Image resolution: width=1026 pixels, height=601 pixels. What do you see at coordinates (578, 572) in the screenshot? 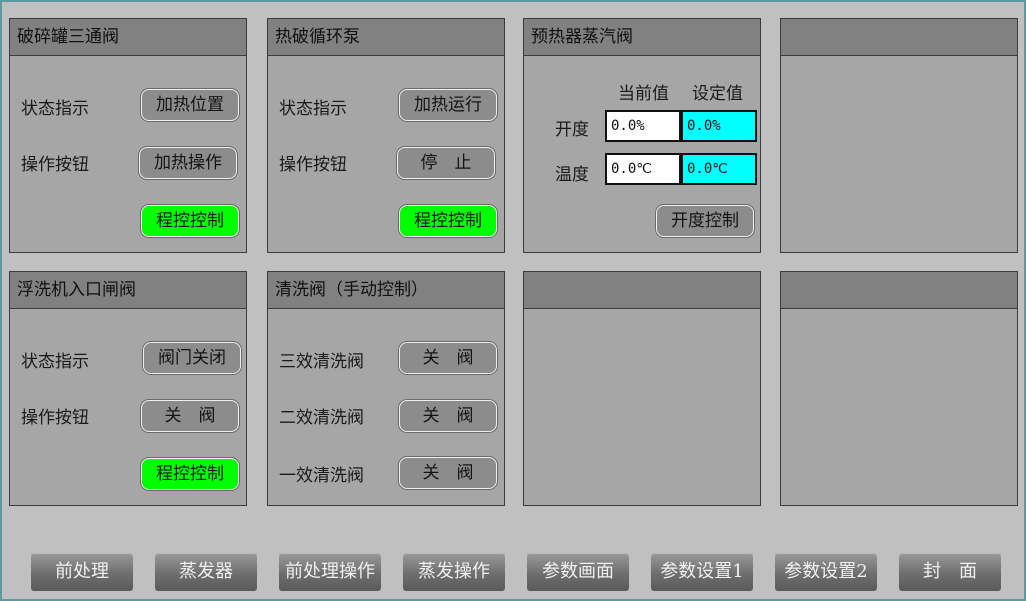
I see `nav-parameter-screen: 参数画面` at bounding box center [578, 572].